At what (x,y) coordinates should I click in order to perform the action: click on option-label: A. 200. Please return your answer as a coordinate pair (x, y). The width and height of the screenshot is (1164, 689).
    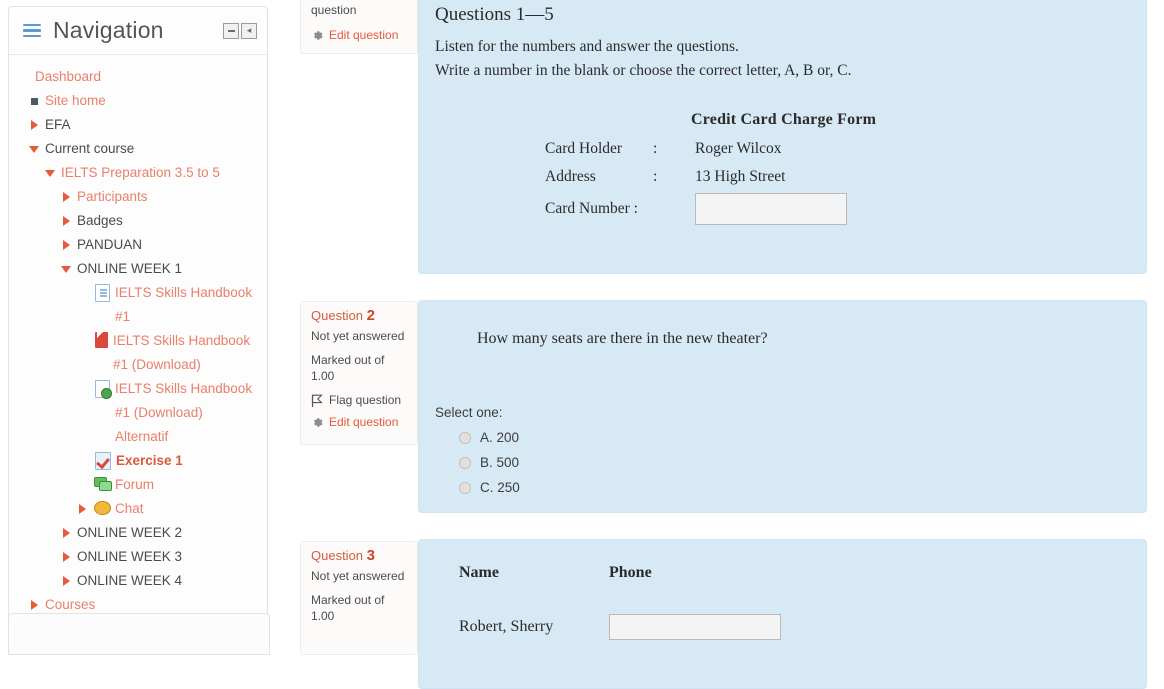
    Looking at the image, I should click on (499, 437).